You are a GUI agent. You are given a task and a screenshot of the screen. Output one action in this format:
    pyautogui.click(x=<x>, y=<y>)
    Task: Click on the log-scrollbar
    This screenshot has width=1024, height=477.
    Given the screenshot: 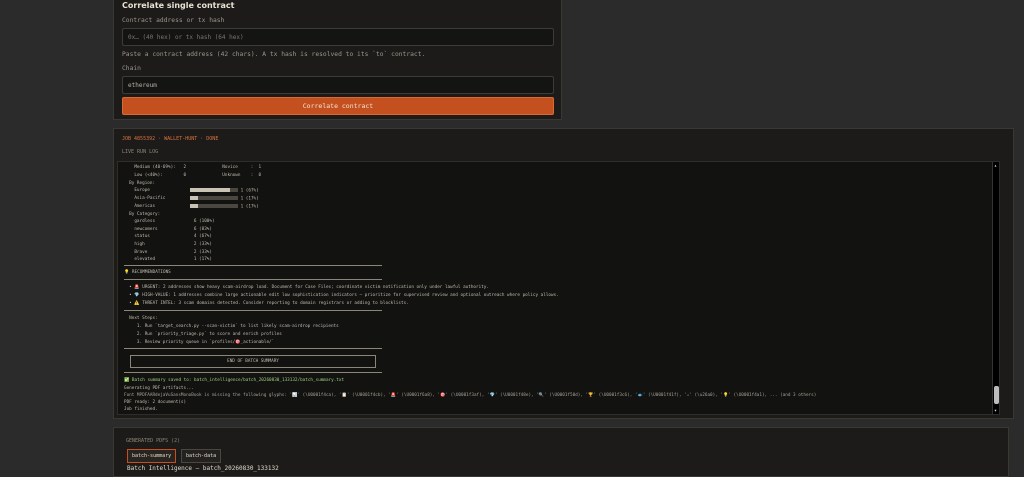 What is the action you would take?
    pyautogui.click(x=995, y=288)
    